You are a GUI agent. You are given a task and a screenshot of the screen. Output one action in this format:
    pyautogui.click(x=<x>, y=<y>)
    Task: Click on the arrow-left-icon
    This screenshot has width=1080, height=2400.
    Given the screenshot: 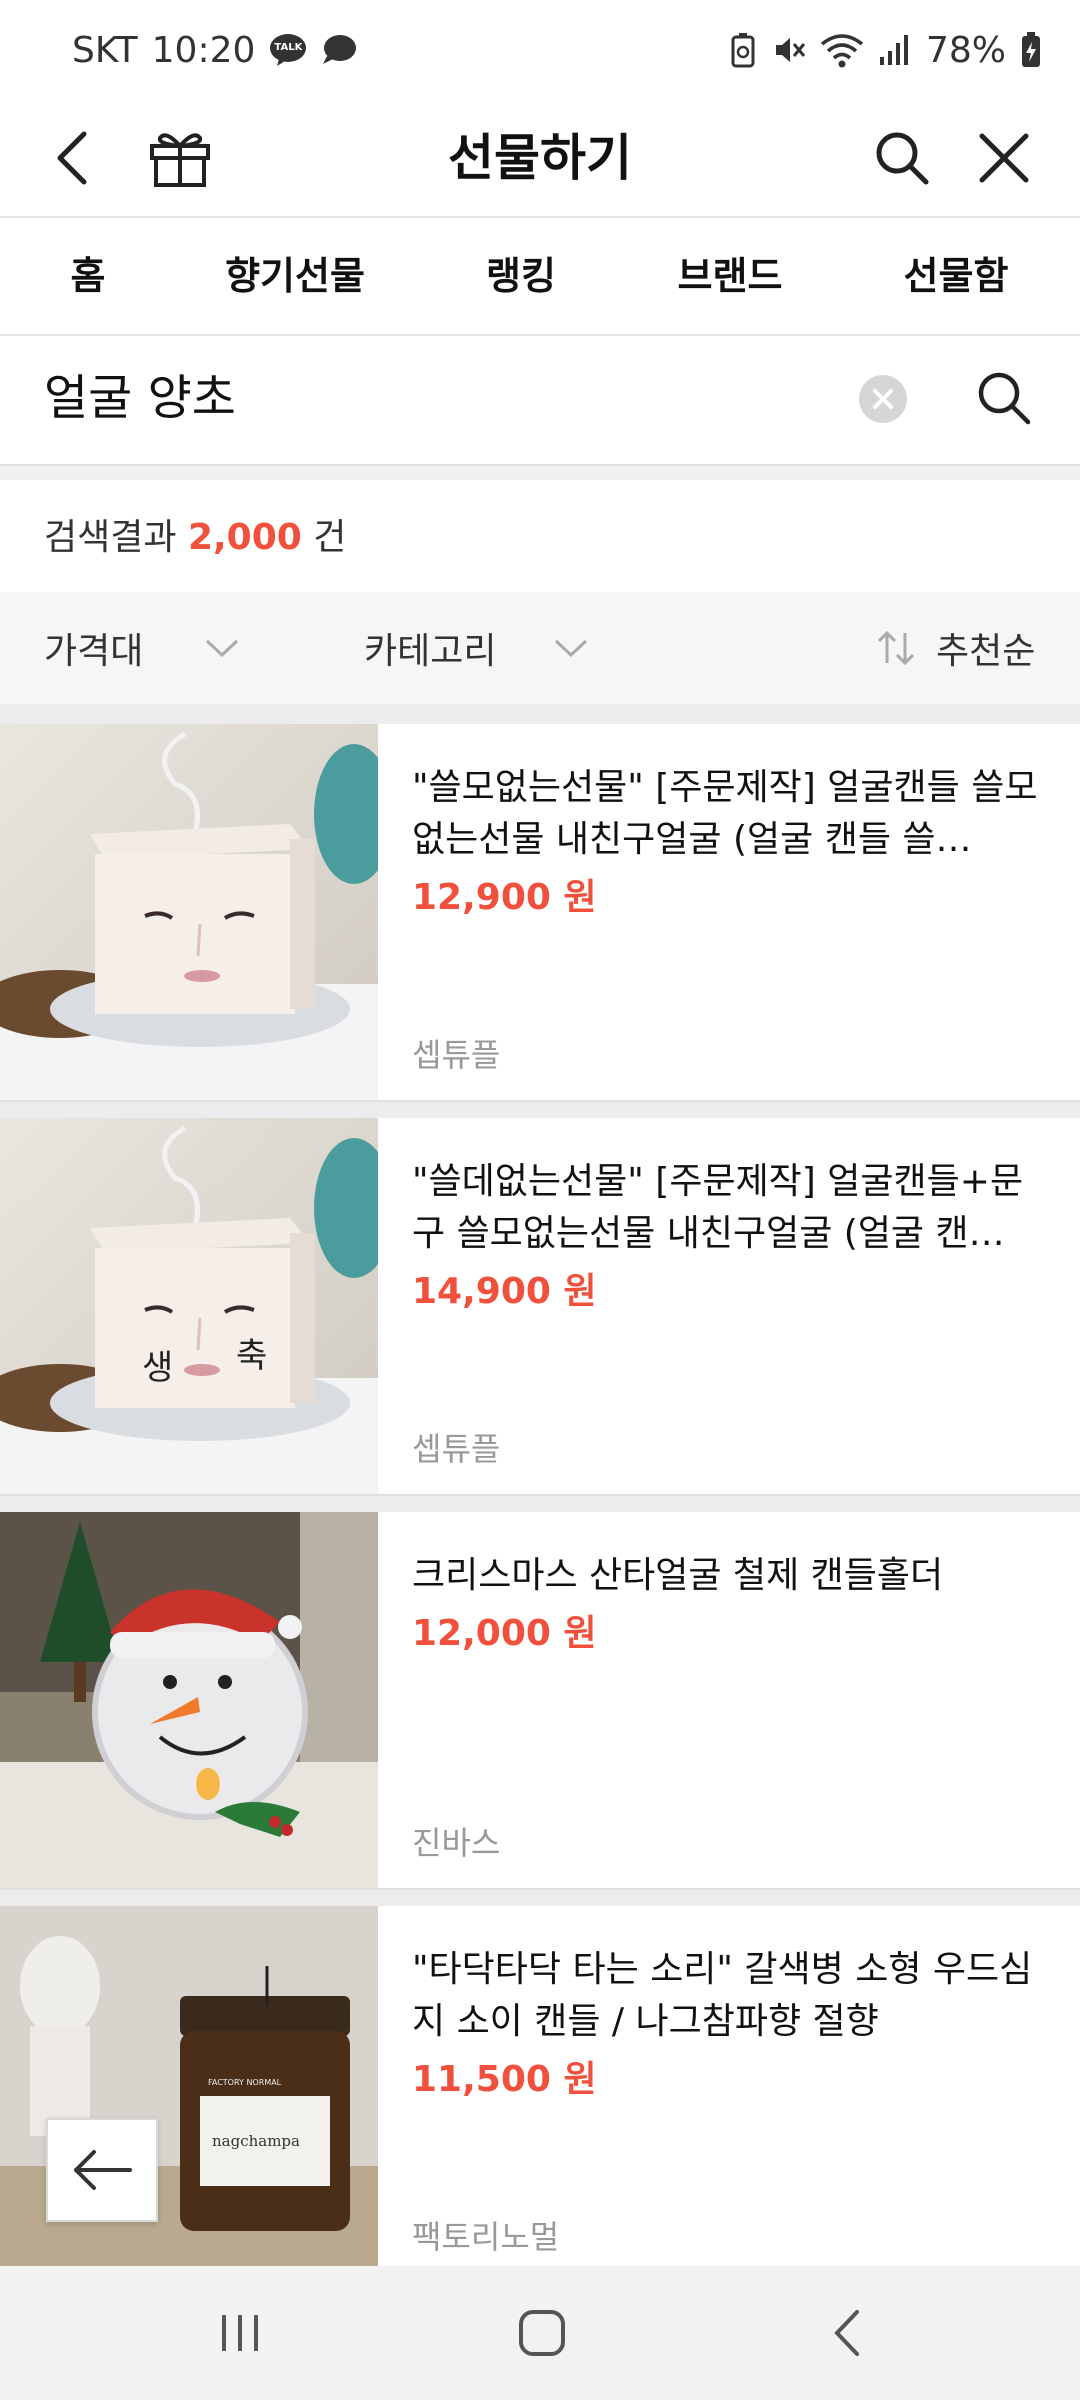 What is the action you would take?
    pyautogui.click(x=103, y=2170)
    